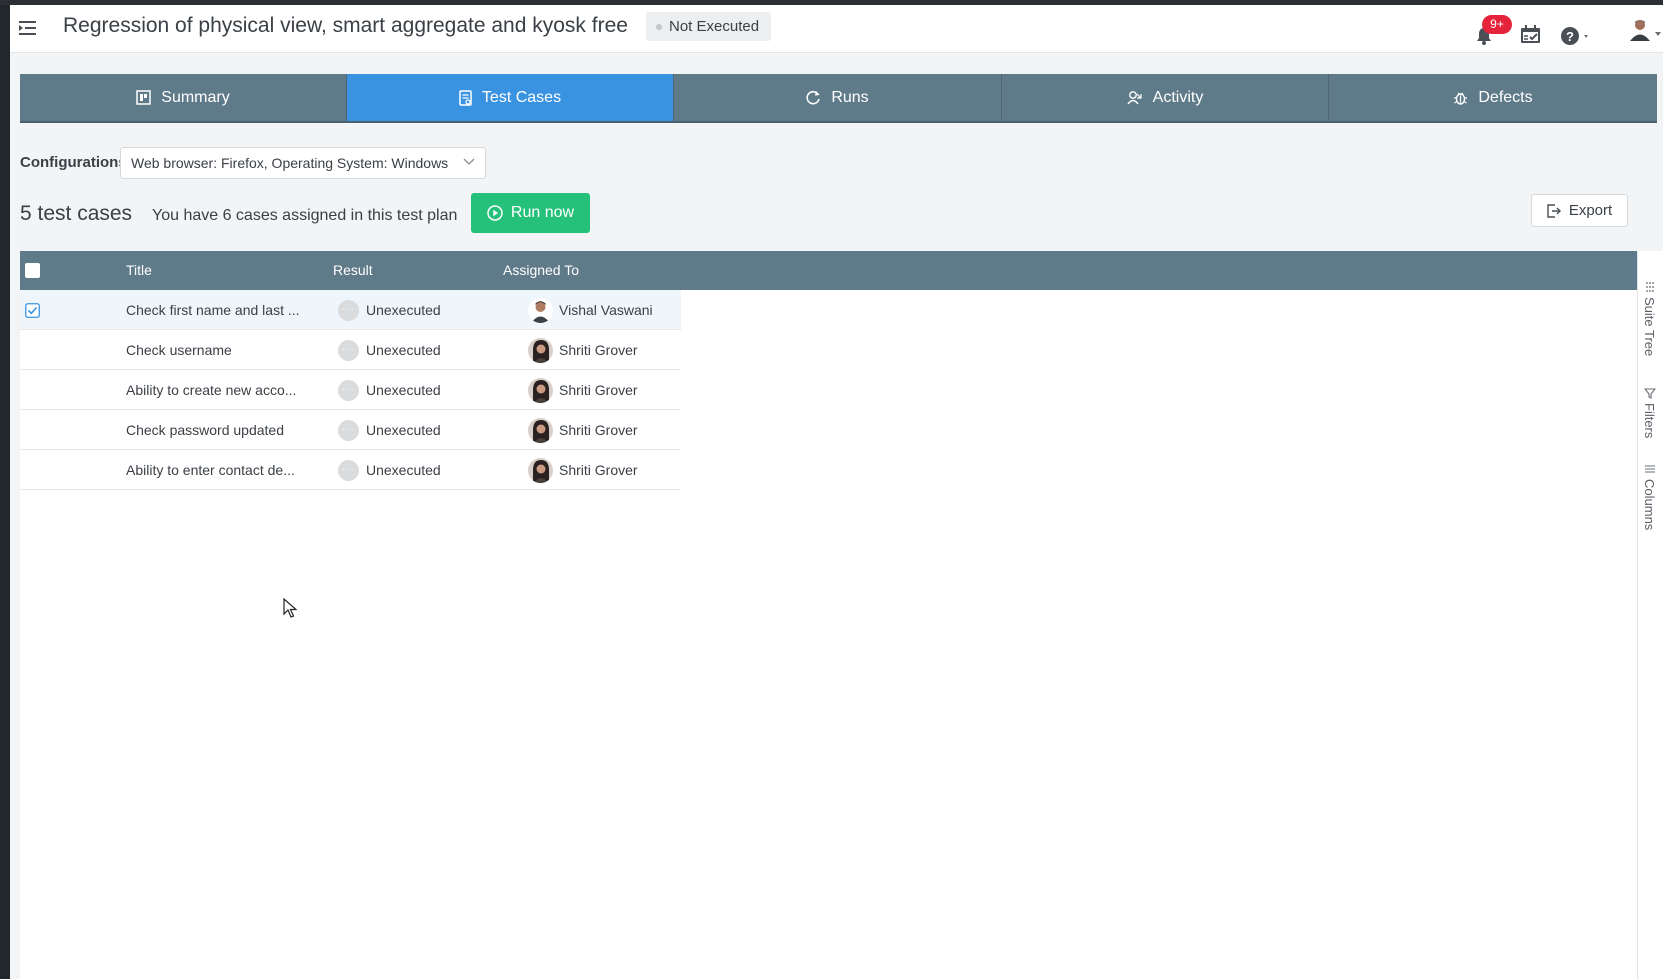  What do you see at coordinates (1590, 210) in the screenshot?
I see `export-label: Export` at bounding box center [1590, 210].